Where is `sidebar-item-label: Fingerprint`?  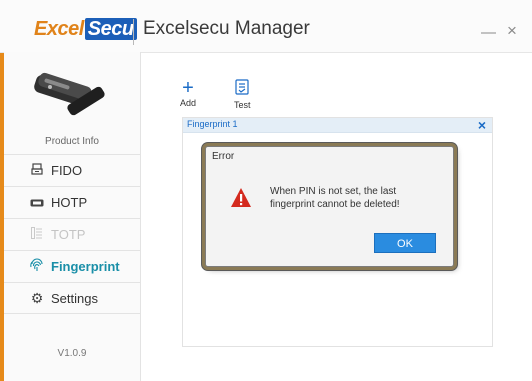 sidebar-item-label: Fingerprint is located at coordinates (85, 266).